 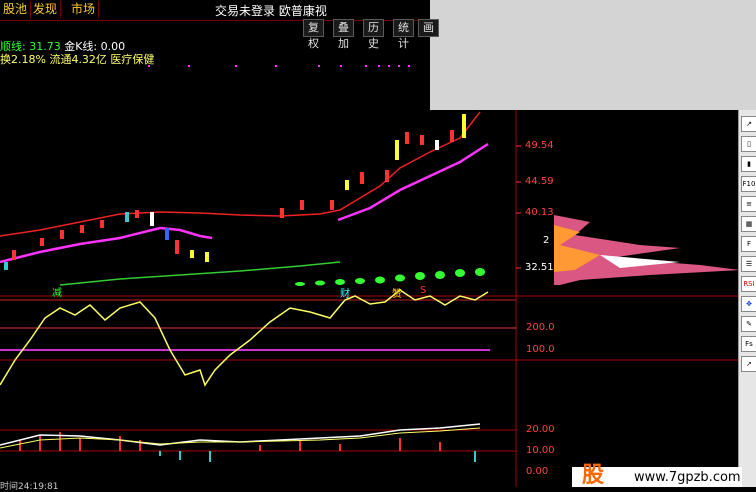 I want to click on signal-dots, so click(x=390, y=277).